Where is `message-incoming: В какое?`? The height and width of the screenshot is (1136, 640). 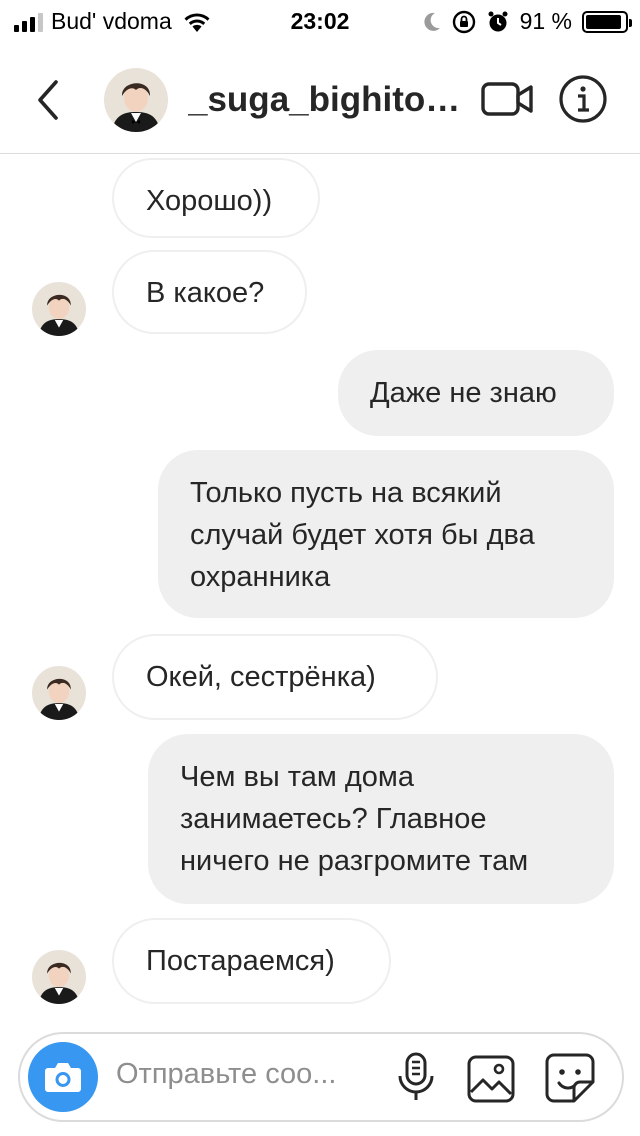 message-incoming: В какое? is located at coordinates (209, 292).